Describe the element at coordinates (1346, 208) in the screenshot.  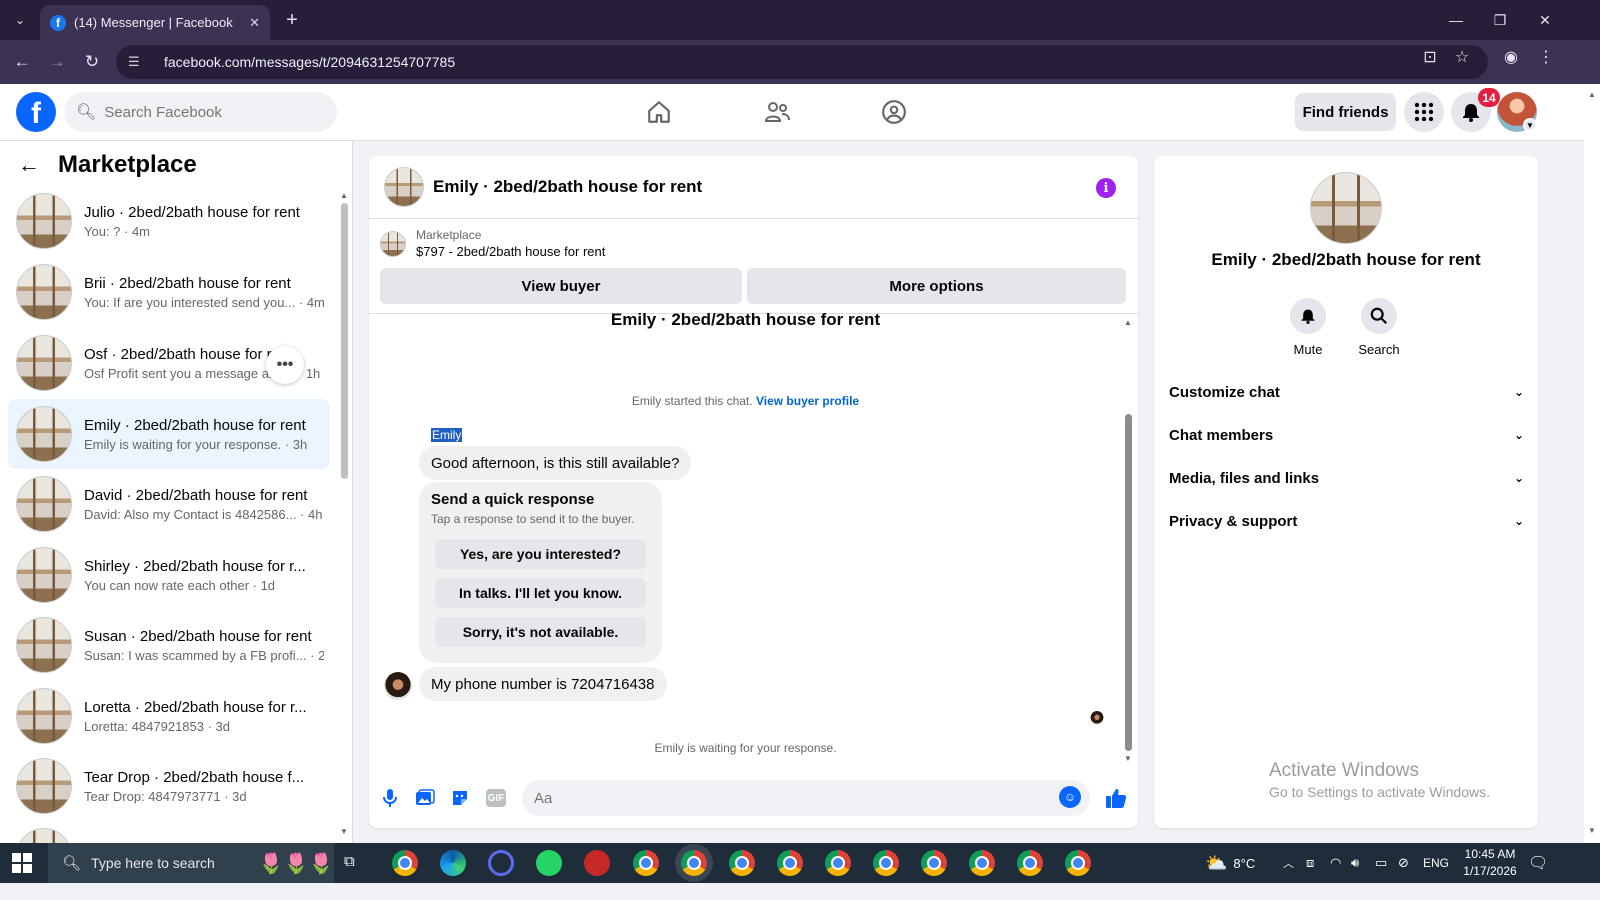
I see `chat-info-avatar` at that location.